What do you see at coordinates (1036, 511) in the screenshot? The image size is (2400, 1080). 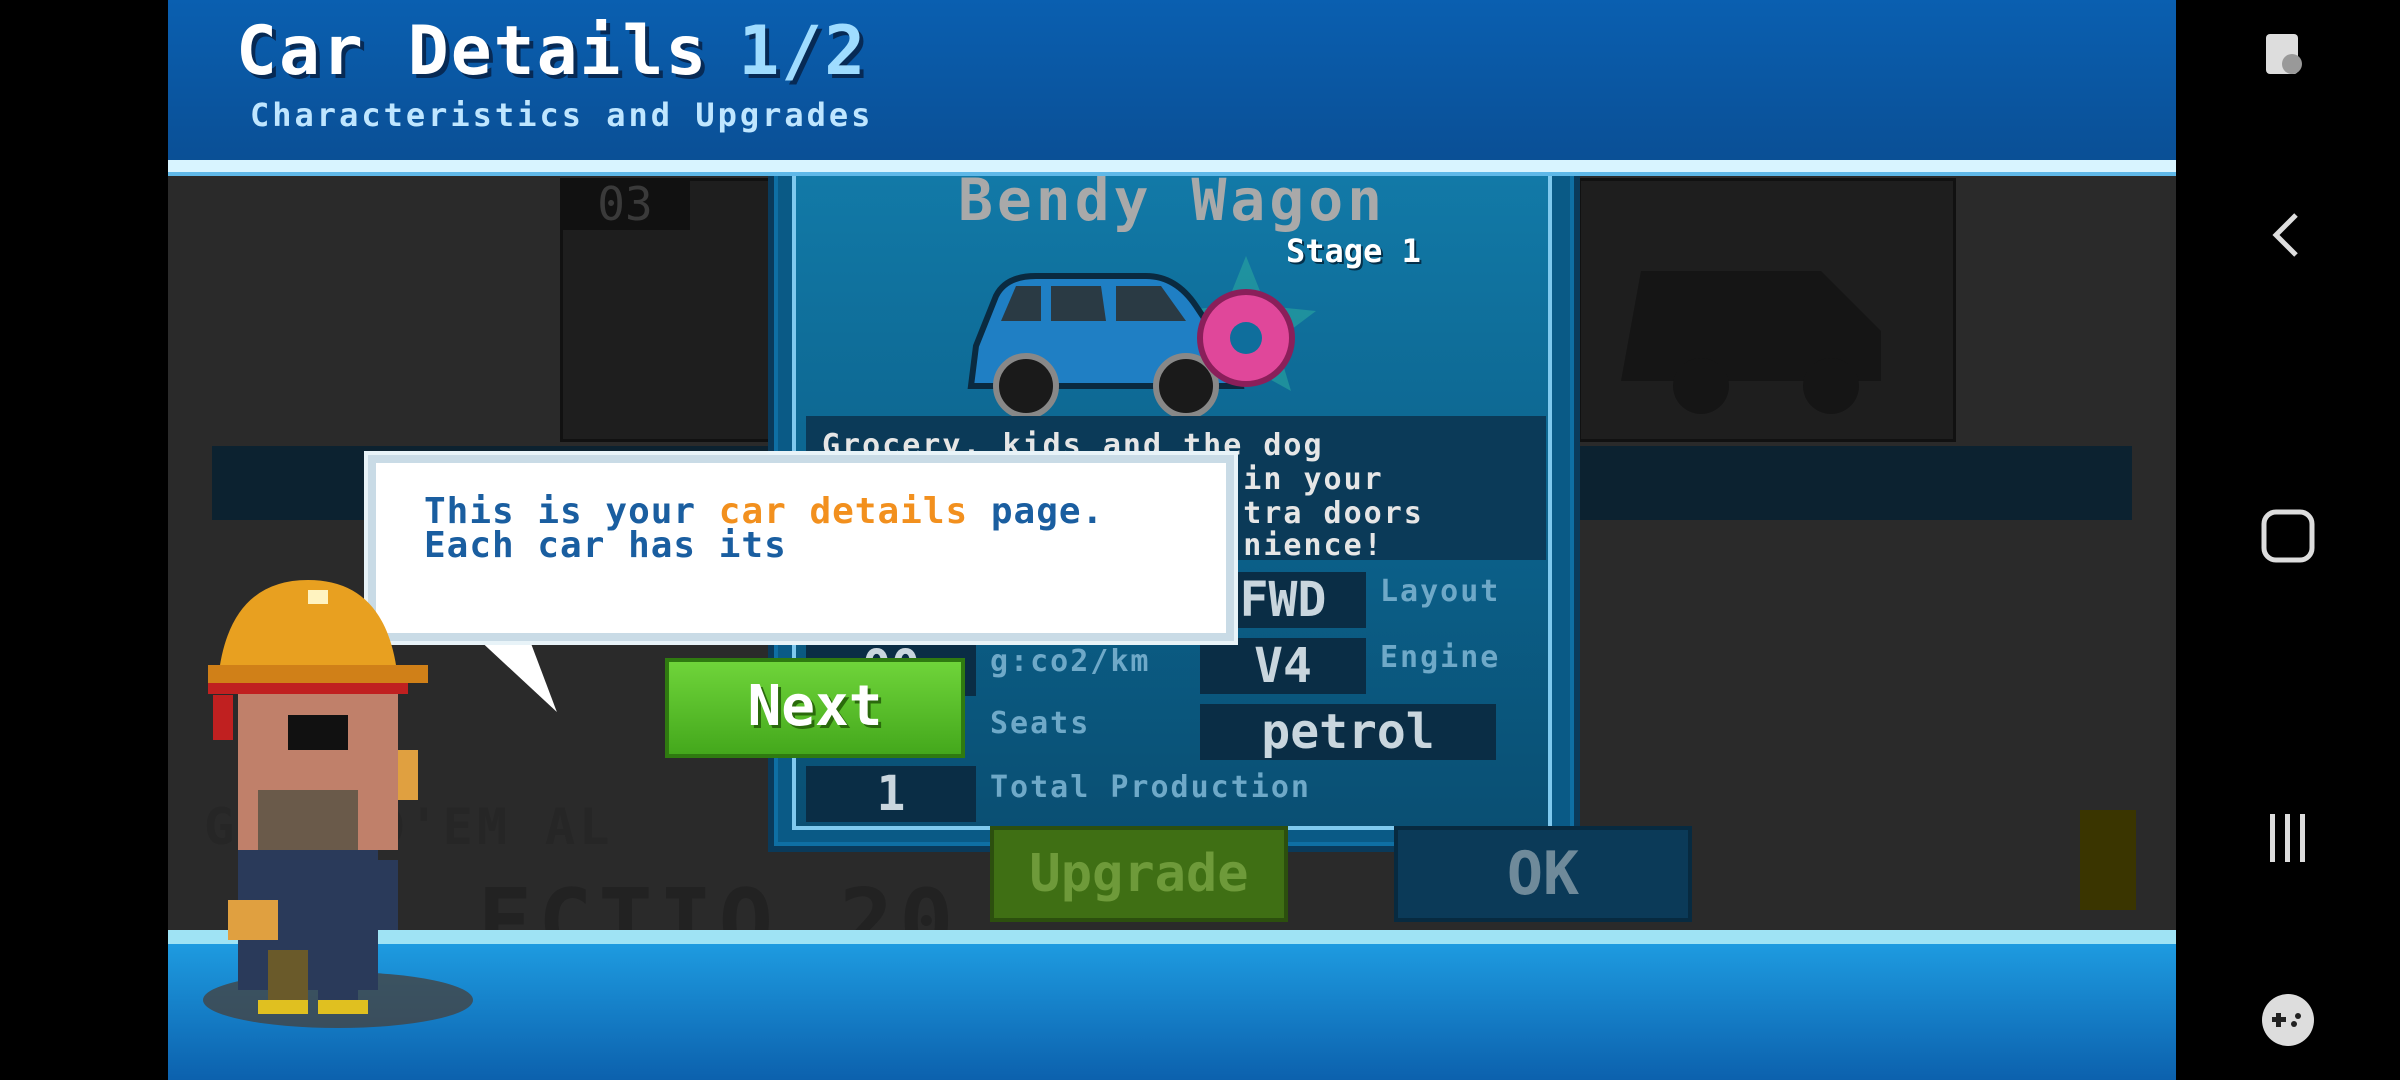 I see `tutorial-text: page.` at bounding box center [1036, 511].